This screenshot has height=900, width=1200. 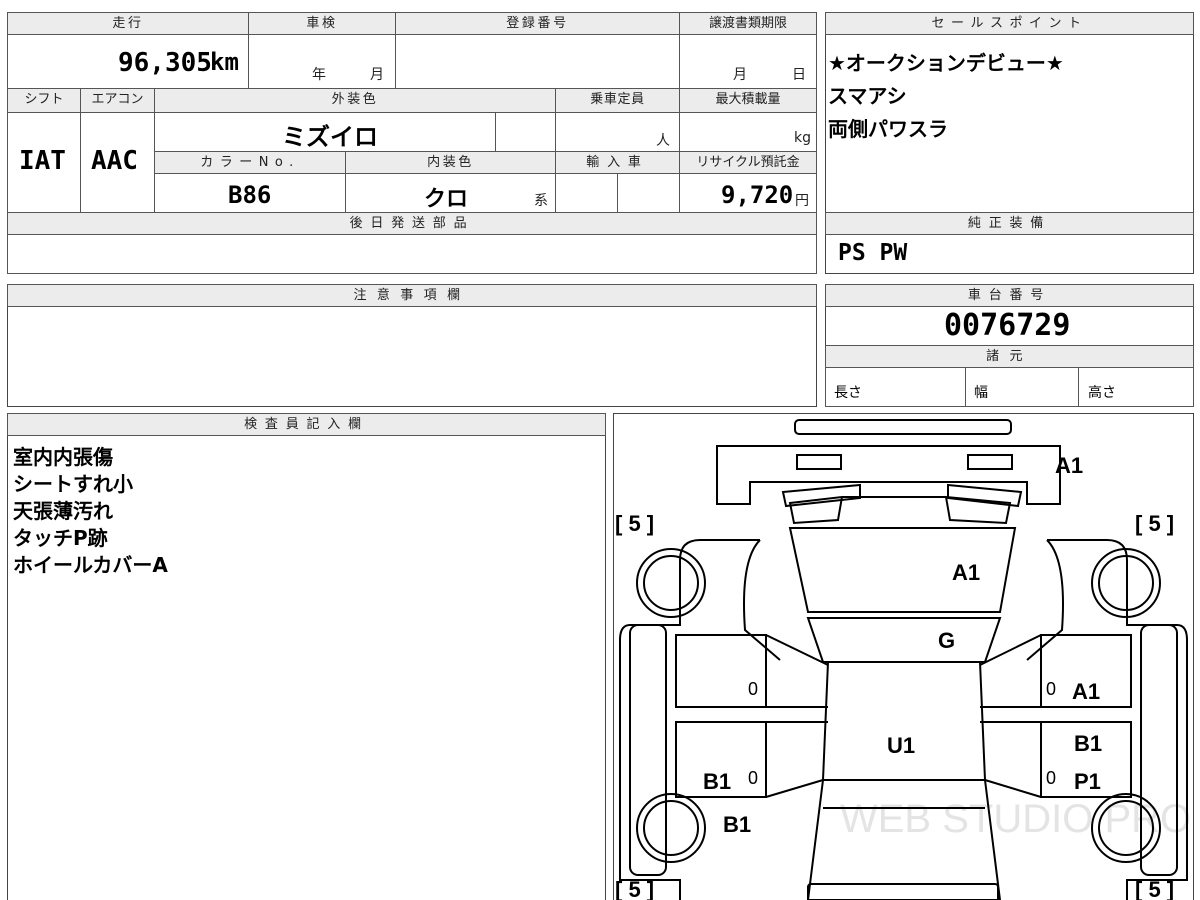 I want to click on zero-left-rear: 0, so click(x=753, y=778).